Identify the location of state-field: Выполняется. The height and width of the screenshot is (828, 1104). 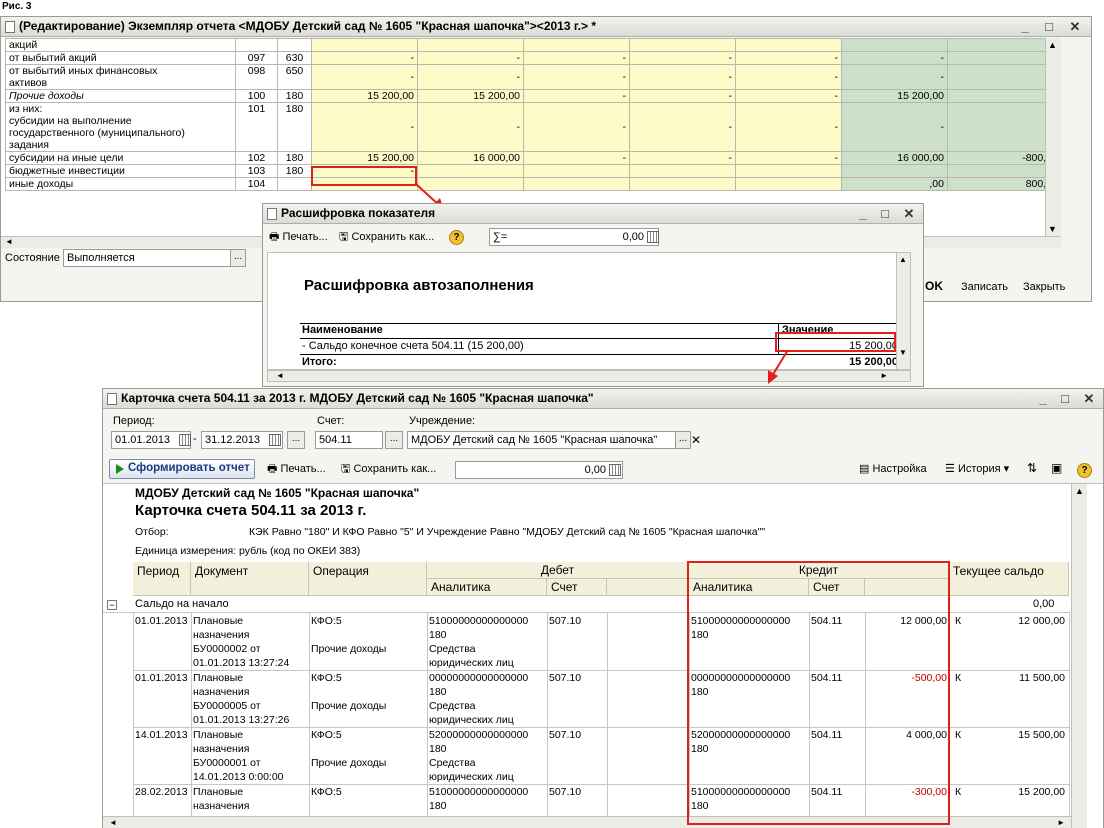
(147, 258).